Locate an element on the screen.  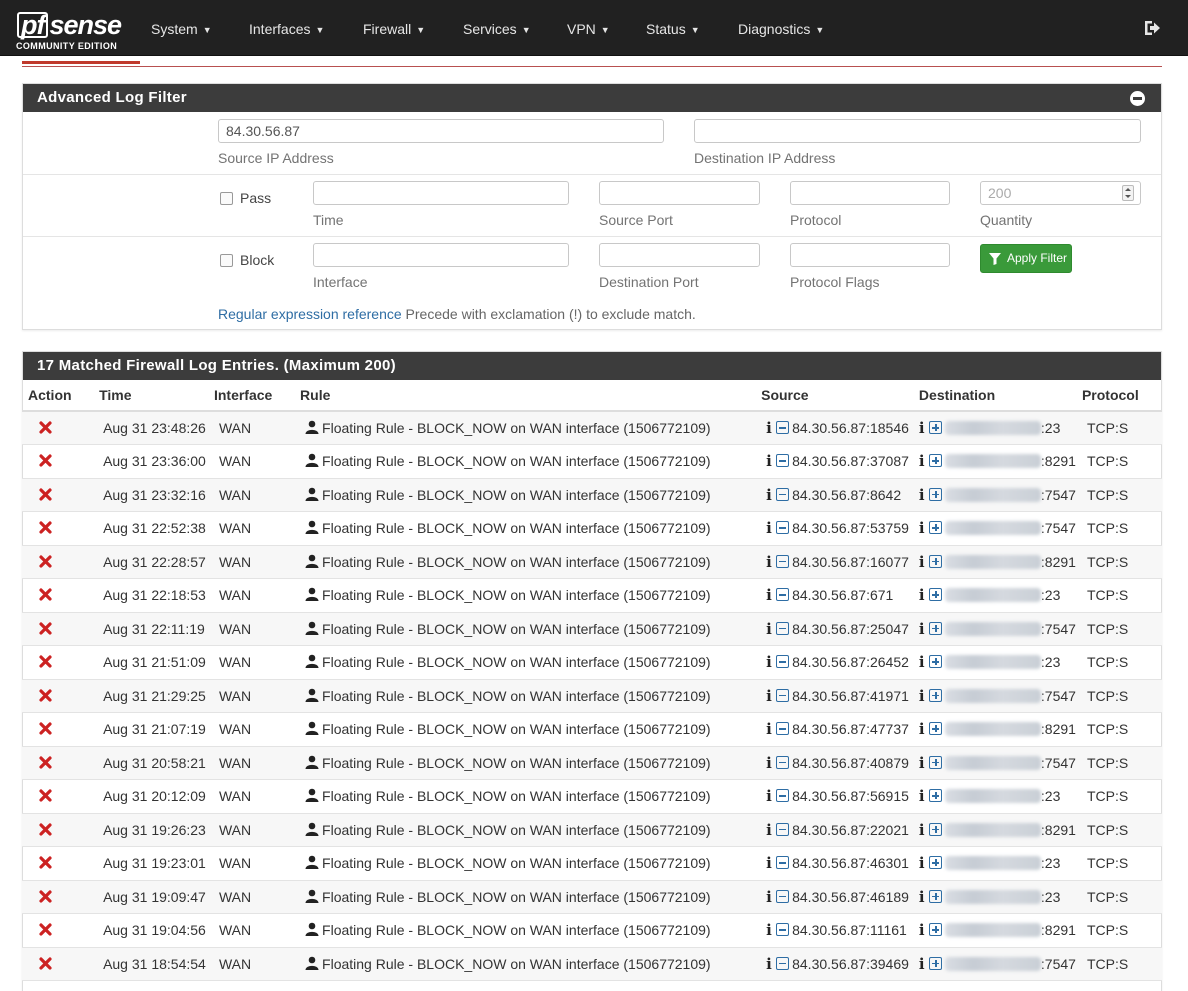
nav-vpn: VPN ▼ is located at coordinates (588, 28).